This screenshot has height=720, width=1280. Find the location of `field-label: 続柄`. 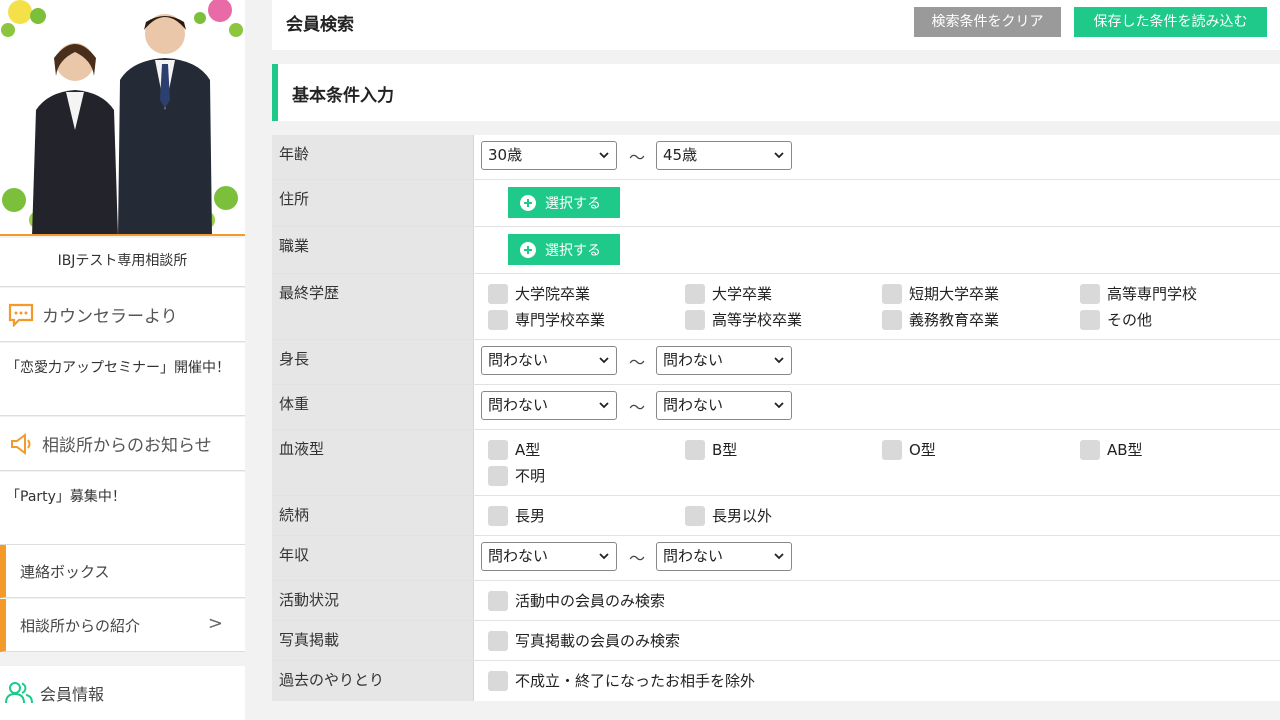

field-label: 続柄 is located at coordinates (373, 515).